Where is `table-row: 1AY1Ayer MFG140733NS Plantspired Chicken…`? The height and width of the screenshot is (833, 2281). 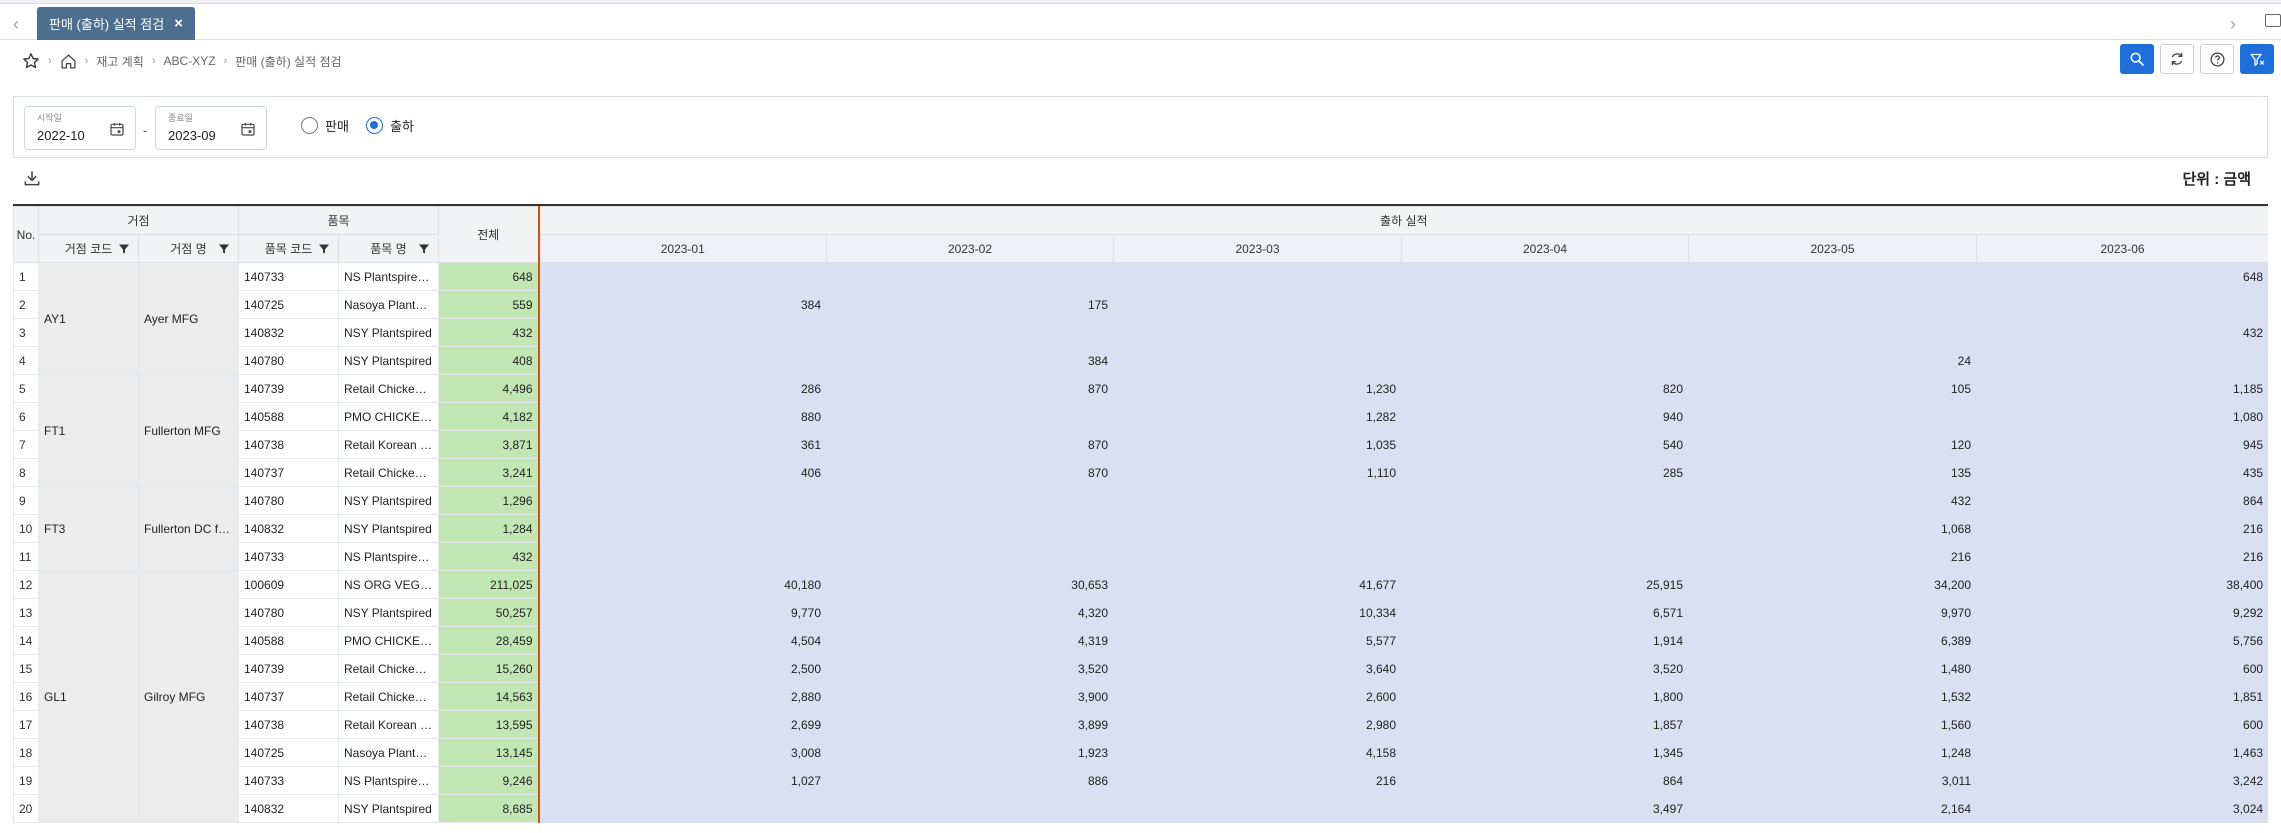
table-row: 1AY1Ayer MFG140733NS Plantspired Chicken… is located at coordinates (1140, 318).